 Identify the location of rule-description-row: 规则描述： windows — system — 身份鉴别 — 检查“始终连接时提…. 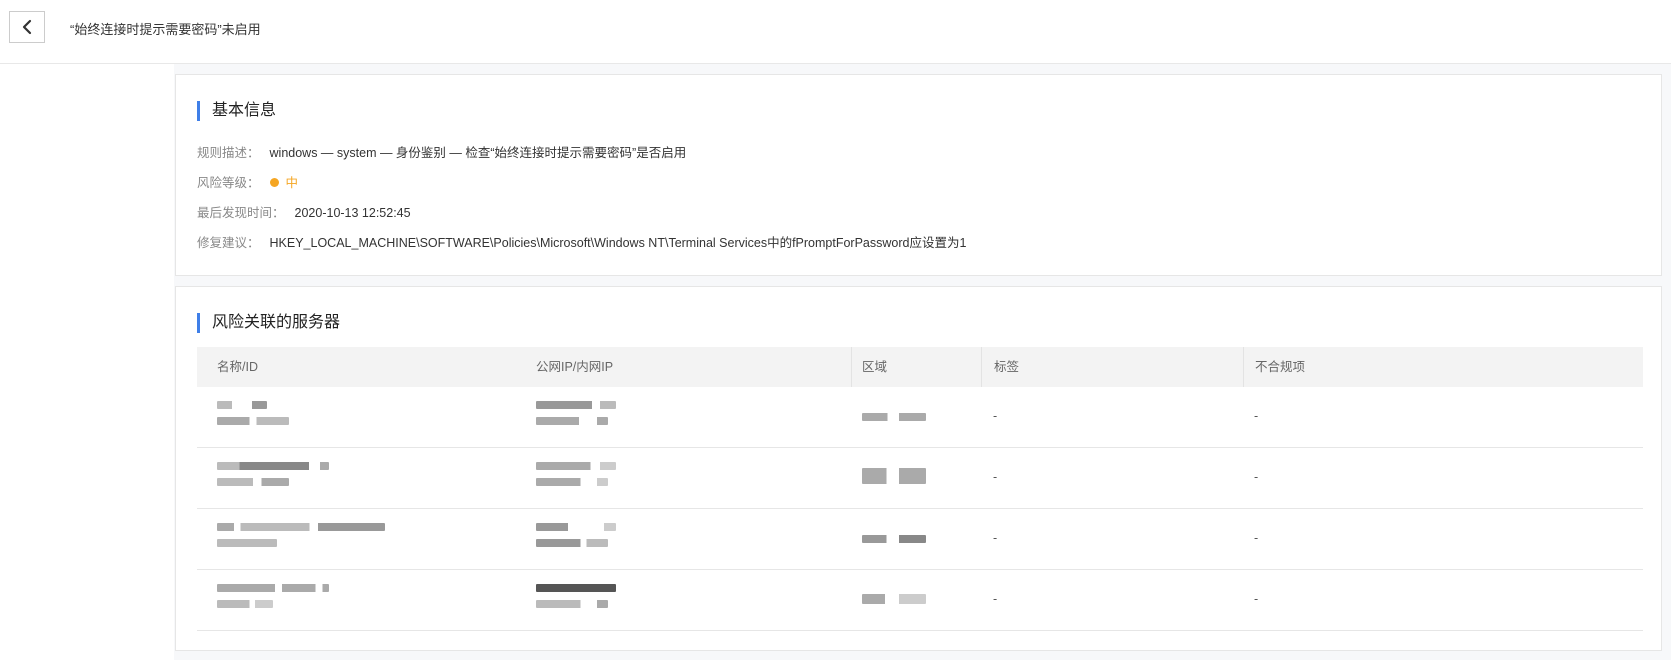
(441, 151).